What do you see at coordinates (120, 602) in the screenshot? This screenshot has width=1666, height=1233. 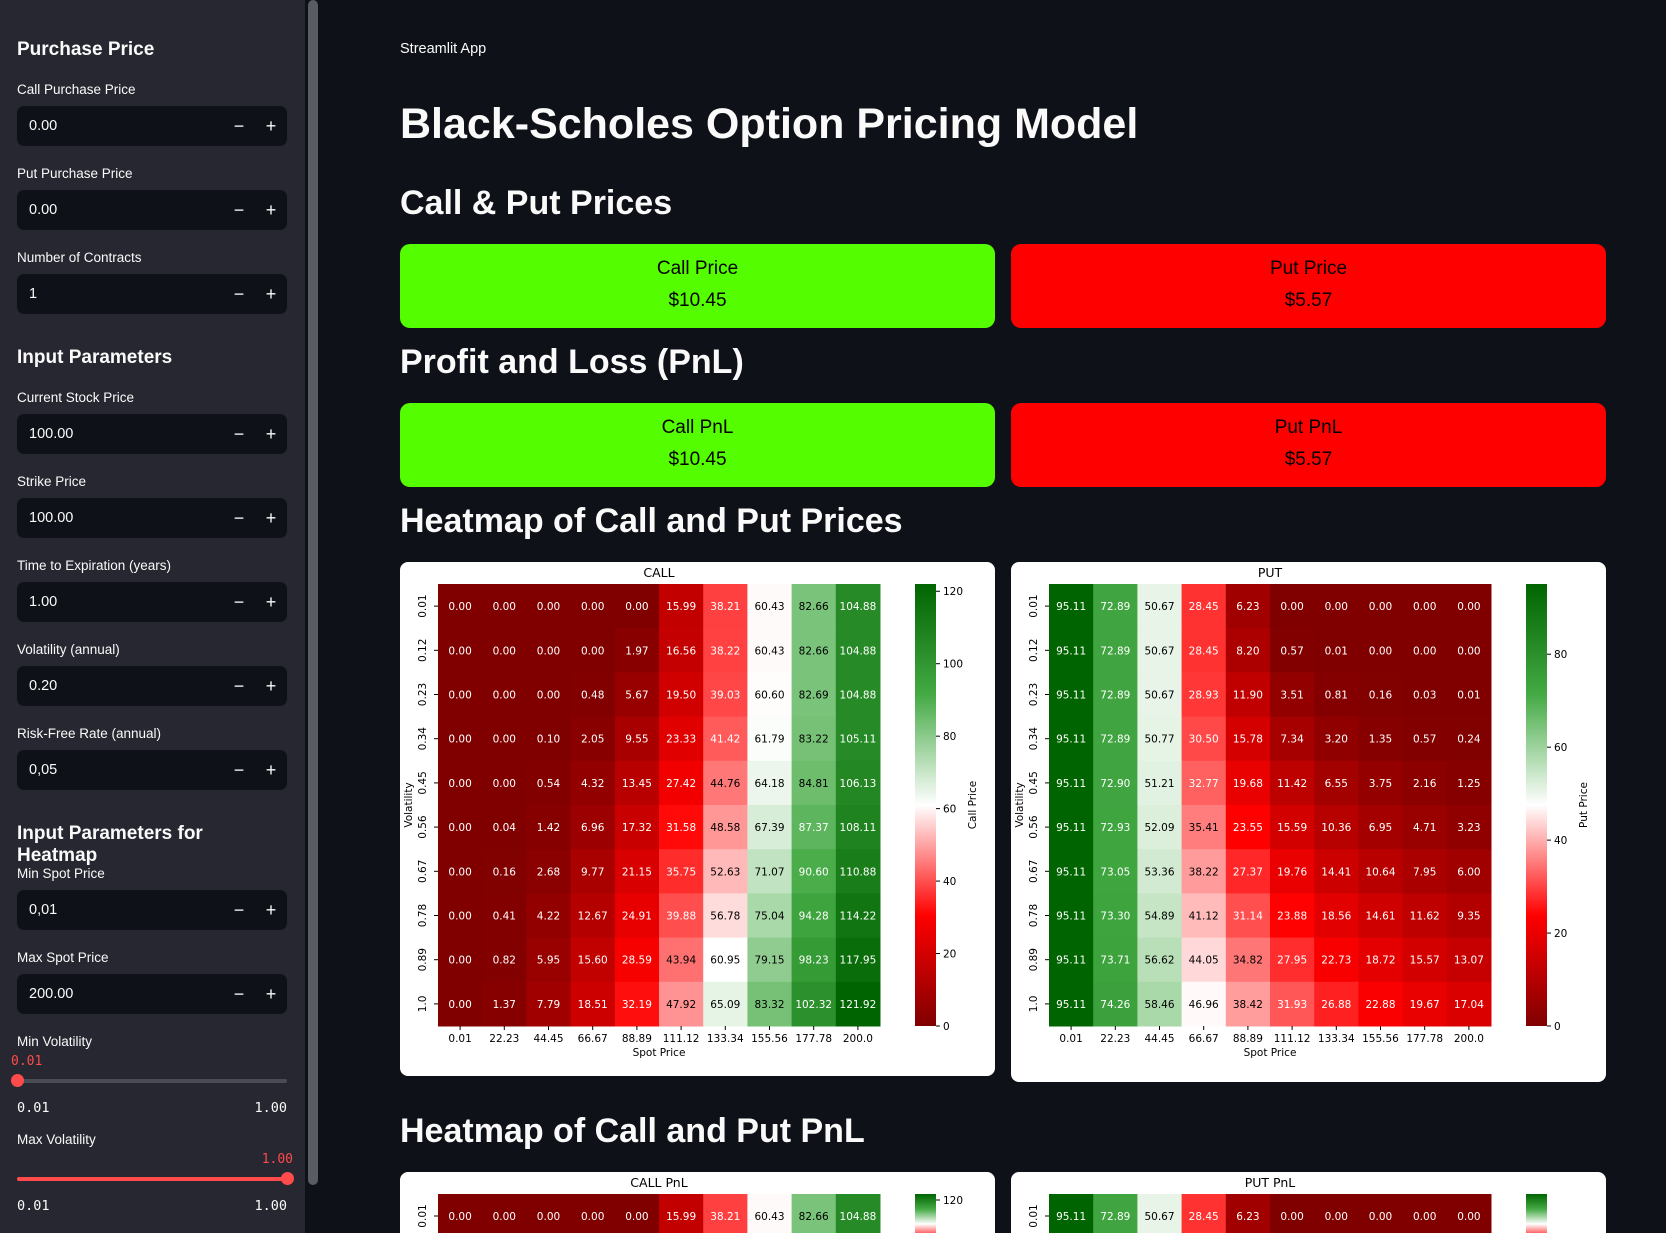 I see `time-exp-value: 1.00` at bounding box center [120, 602].